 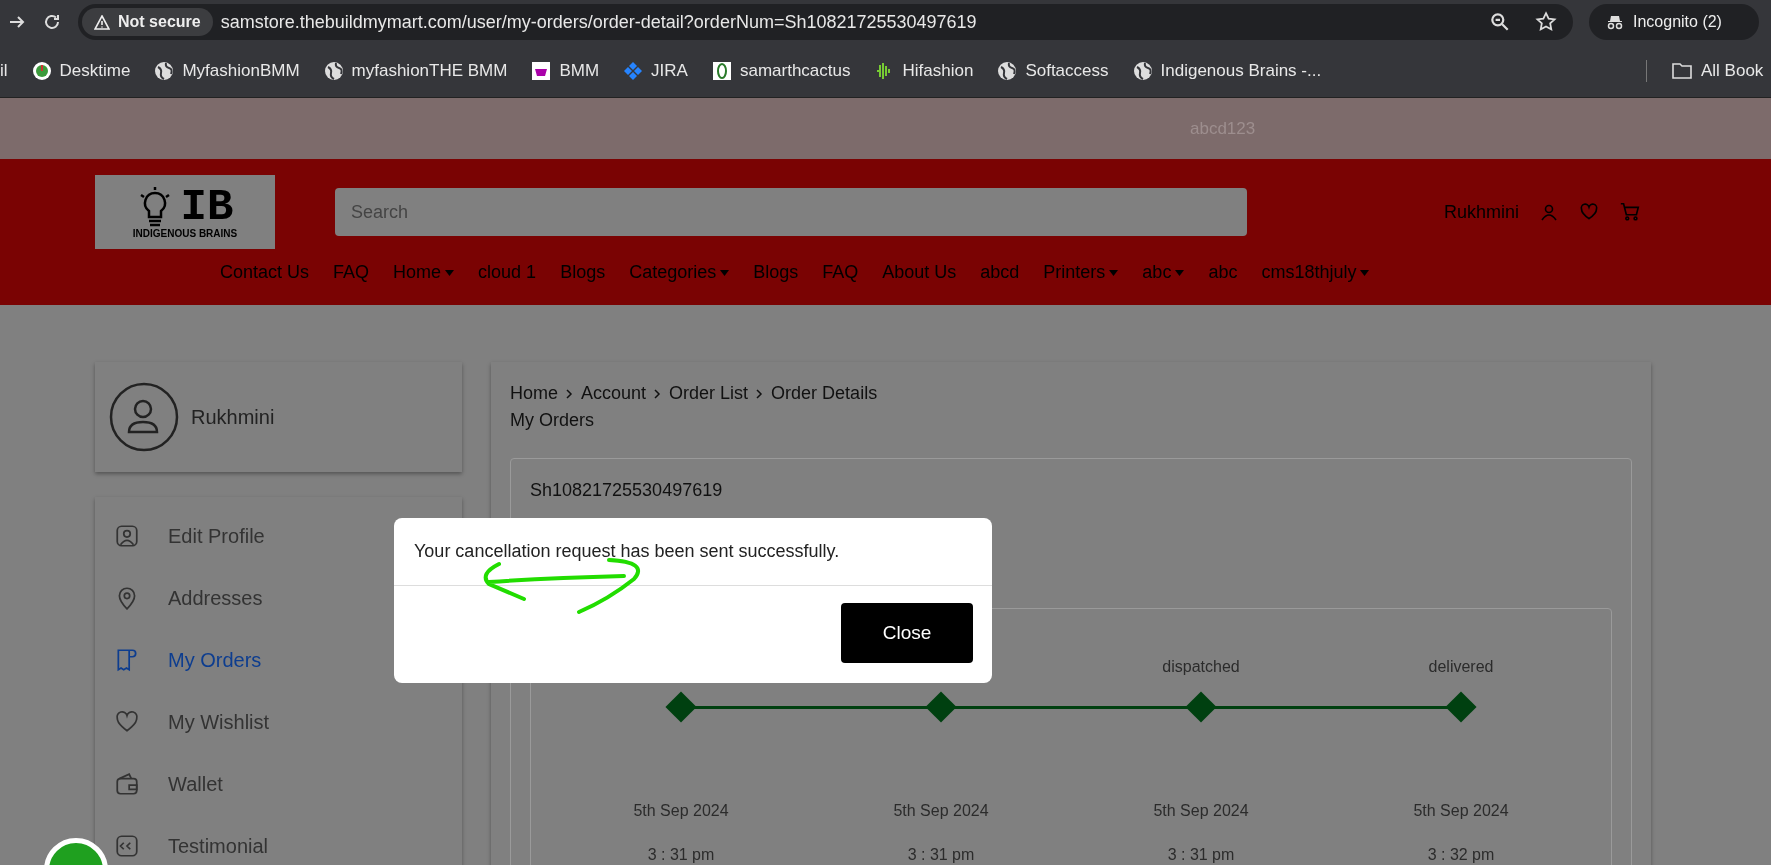 I want to click on menu-item: Testimonial, so click(x=278, y=840).